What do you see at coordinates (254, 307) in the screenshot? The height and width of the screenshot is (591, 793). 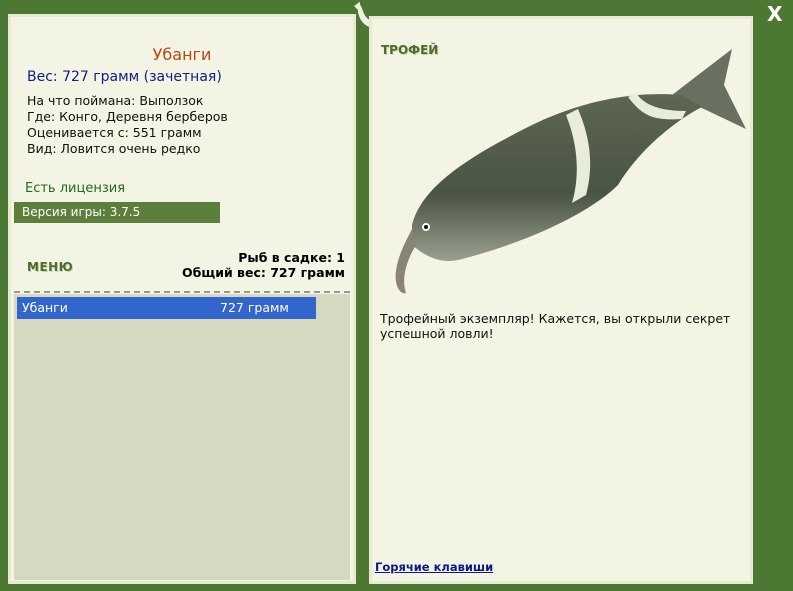 I see `list-item-weight: 727 грамм` at bounding box center [254, 307].